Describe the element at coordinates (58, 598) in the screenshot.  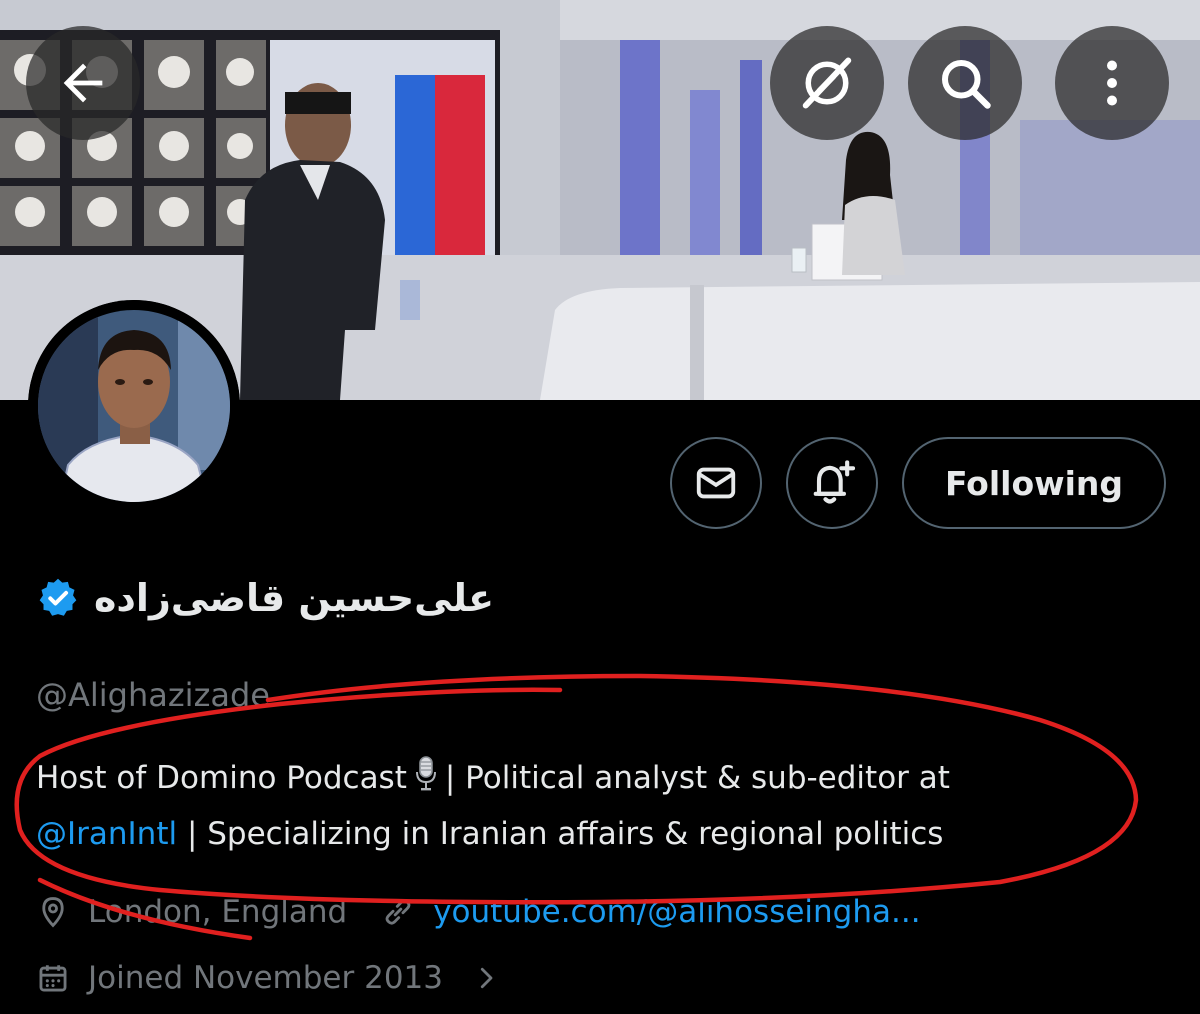
I see `verified-badge-icon` at that location.